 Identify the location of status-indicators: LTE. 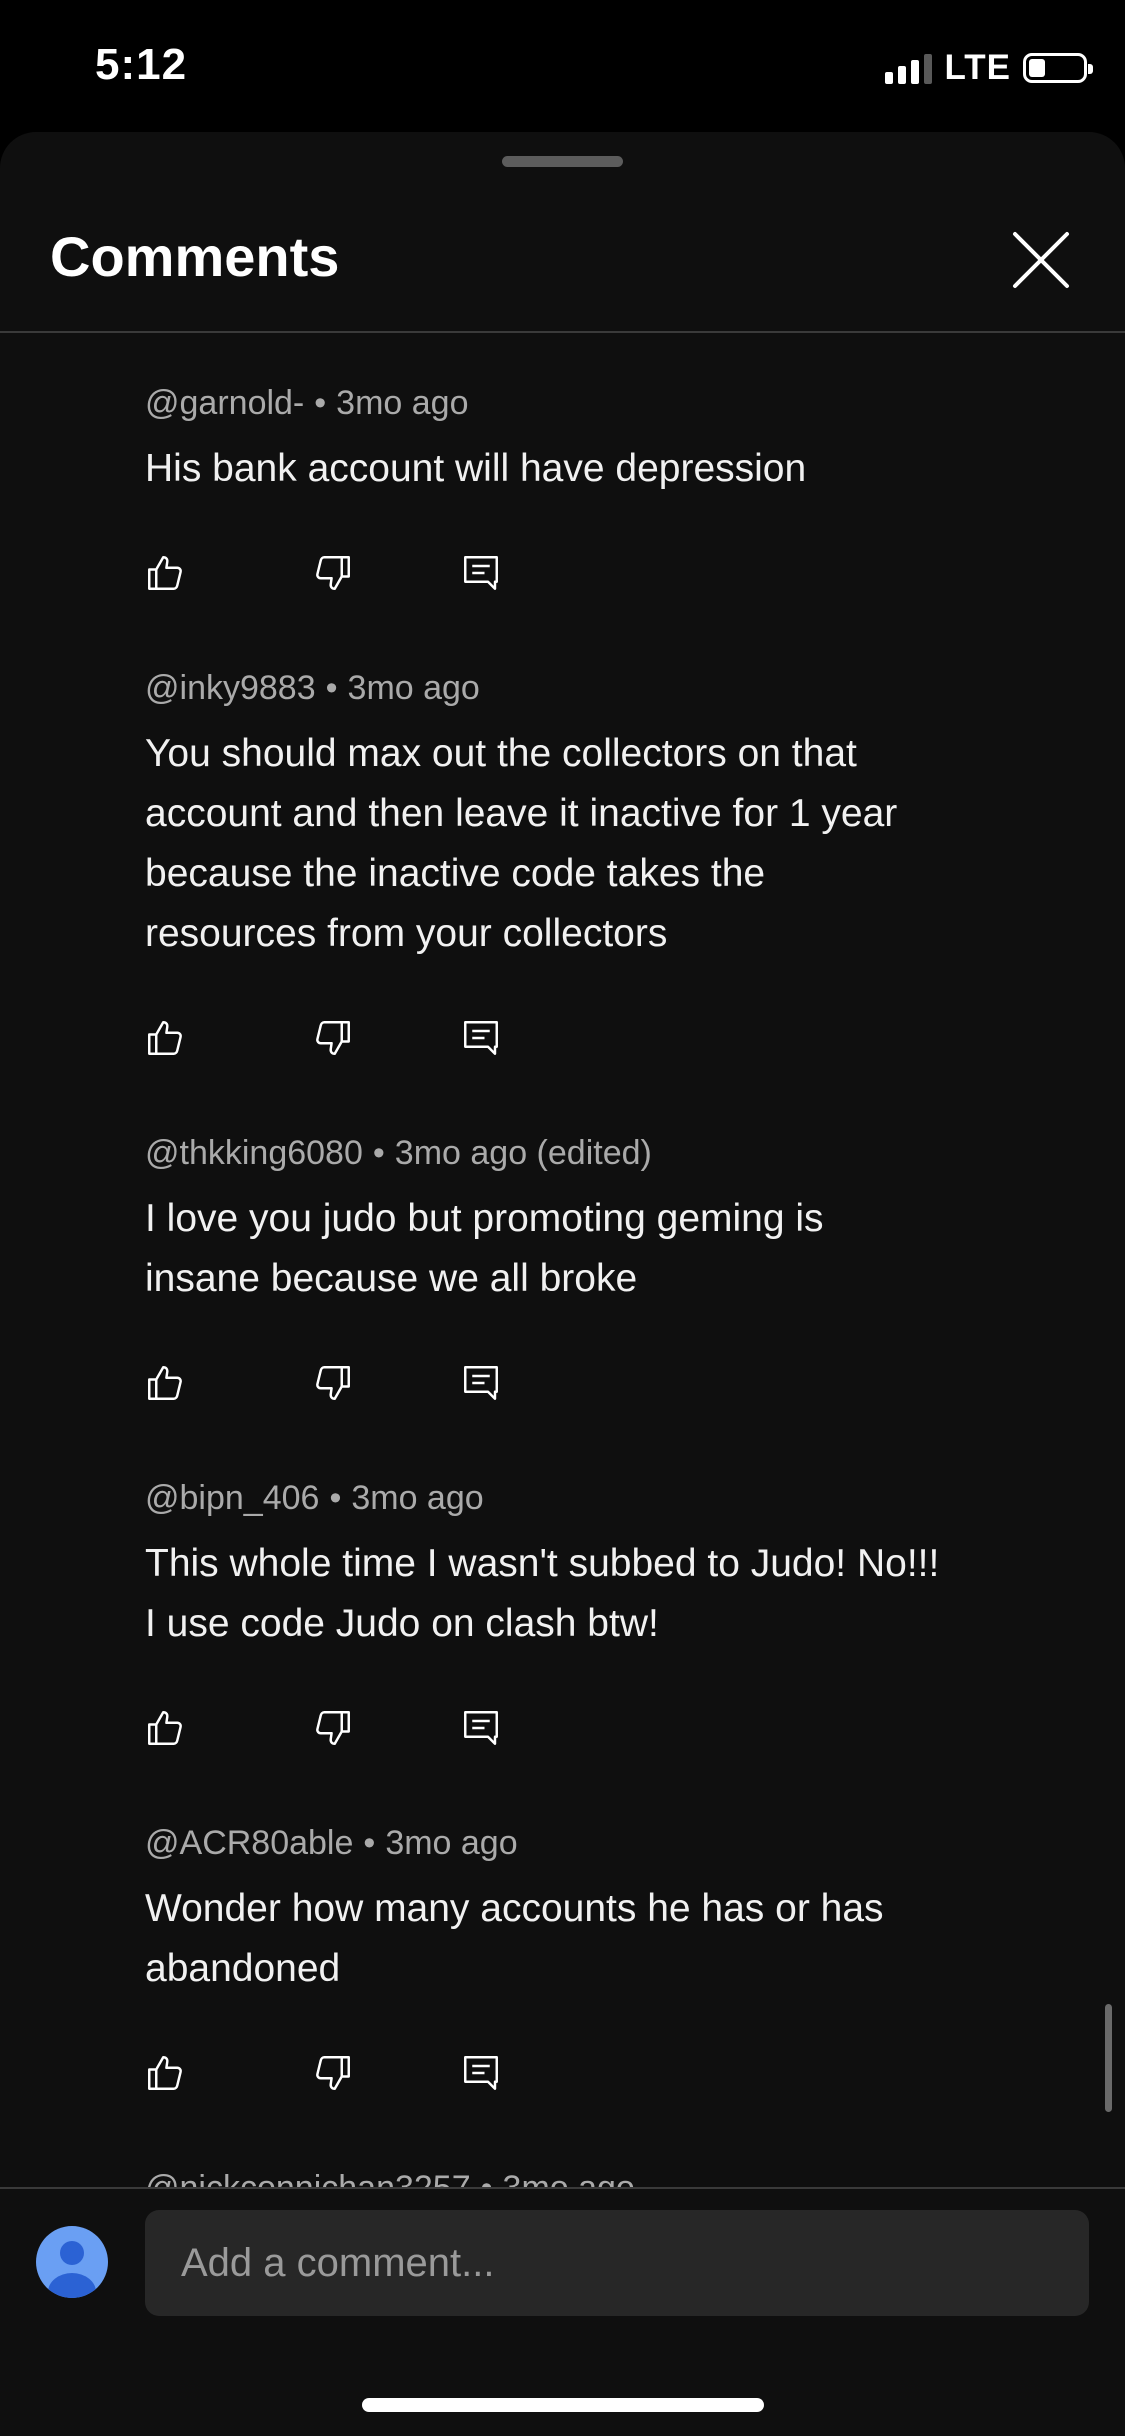
(989, 68).